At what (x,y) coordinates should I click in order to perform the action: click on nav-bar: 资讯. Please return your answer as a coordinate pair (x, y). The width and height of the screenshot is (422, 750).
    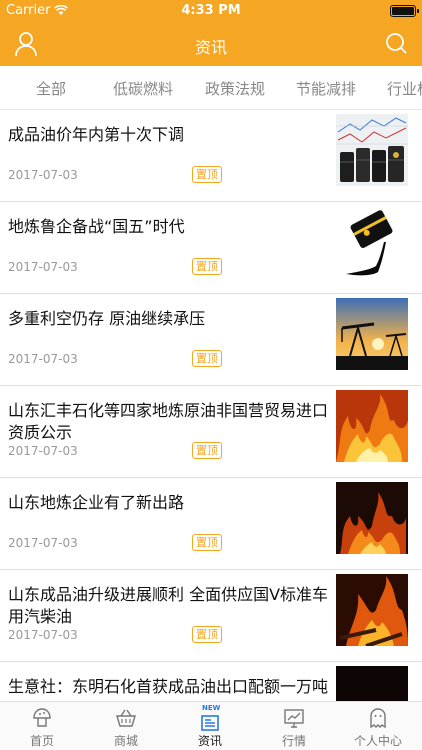
    Looking at the image, I should click on (211, 44).